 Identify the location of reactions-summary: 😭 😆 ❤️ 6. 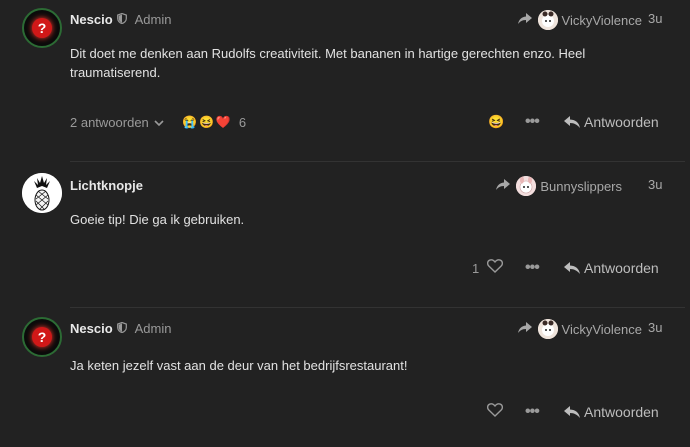
(214, 122).